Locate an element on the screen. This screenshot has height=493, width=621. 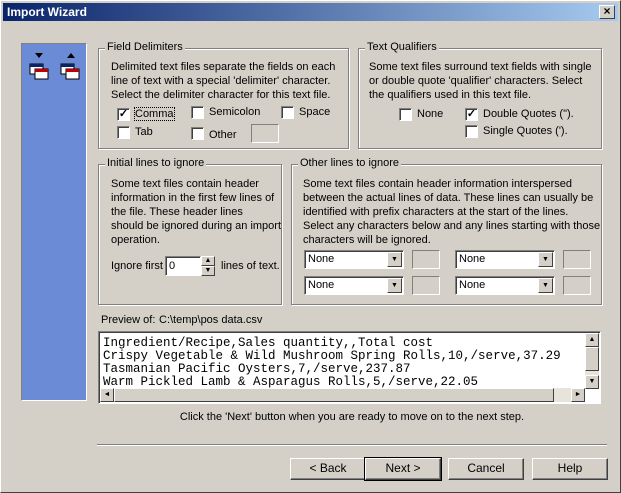
text-qualifiers-line-3: the qualifiers used in this text file. is located at coordinates (450, 95).